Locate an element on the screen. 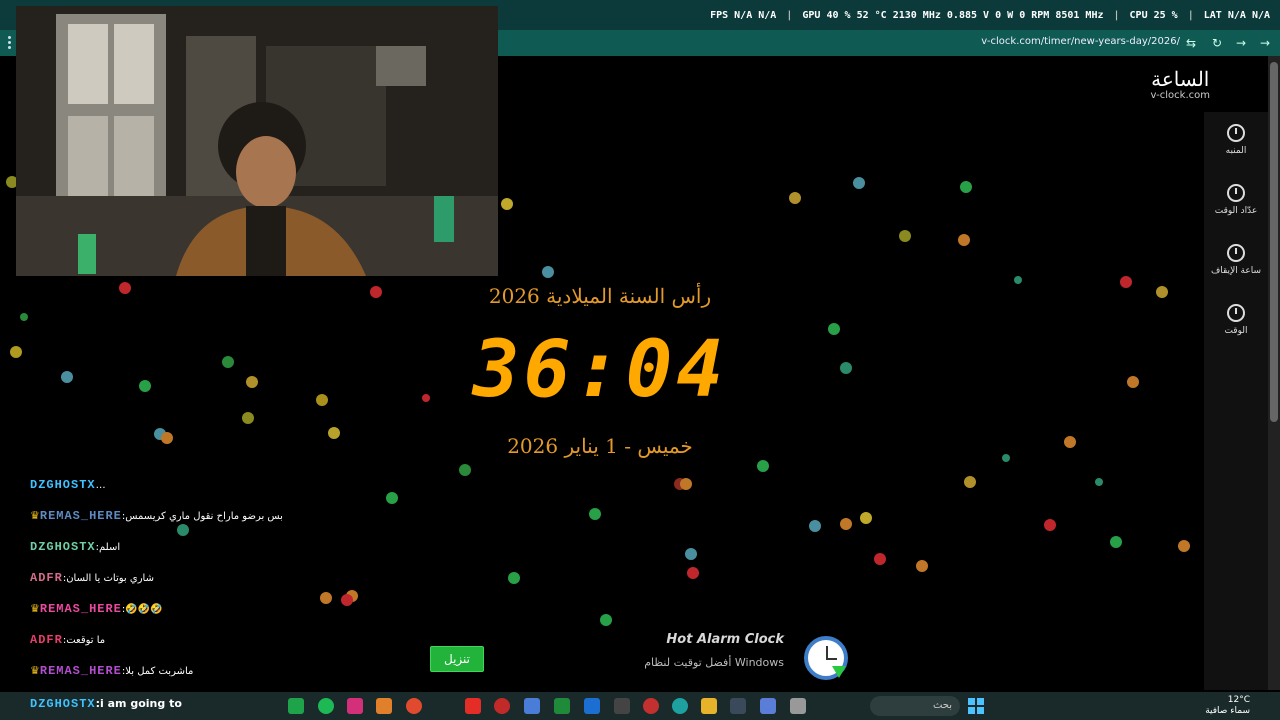  brand-domain: v-clock.com is located at coordinates (1180, 95).